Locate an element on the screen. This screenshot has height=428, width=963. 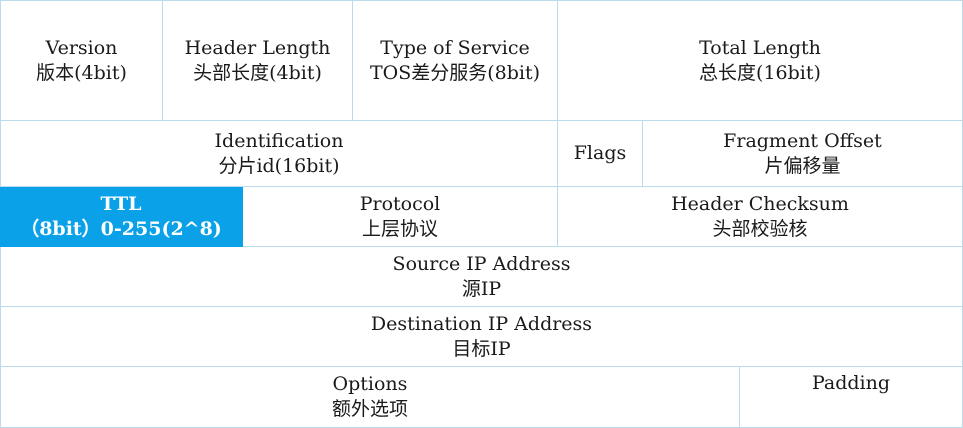
field-fragment-offset: Fragment Offset 片偏移量 is located at coordinates (803, 154).